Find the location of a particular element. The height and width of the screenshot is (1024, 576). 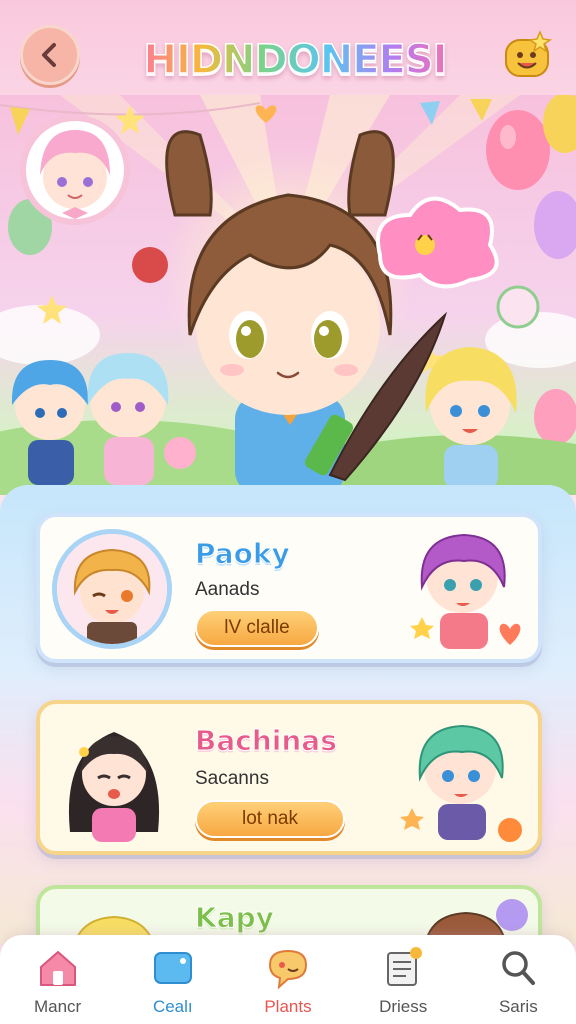

app-title: HIDNDONEESI is located at coordinates (295, 60).